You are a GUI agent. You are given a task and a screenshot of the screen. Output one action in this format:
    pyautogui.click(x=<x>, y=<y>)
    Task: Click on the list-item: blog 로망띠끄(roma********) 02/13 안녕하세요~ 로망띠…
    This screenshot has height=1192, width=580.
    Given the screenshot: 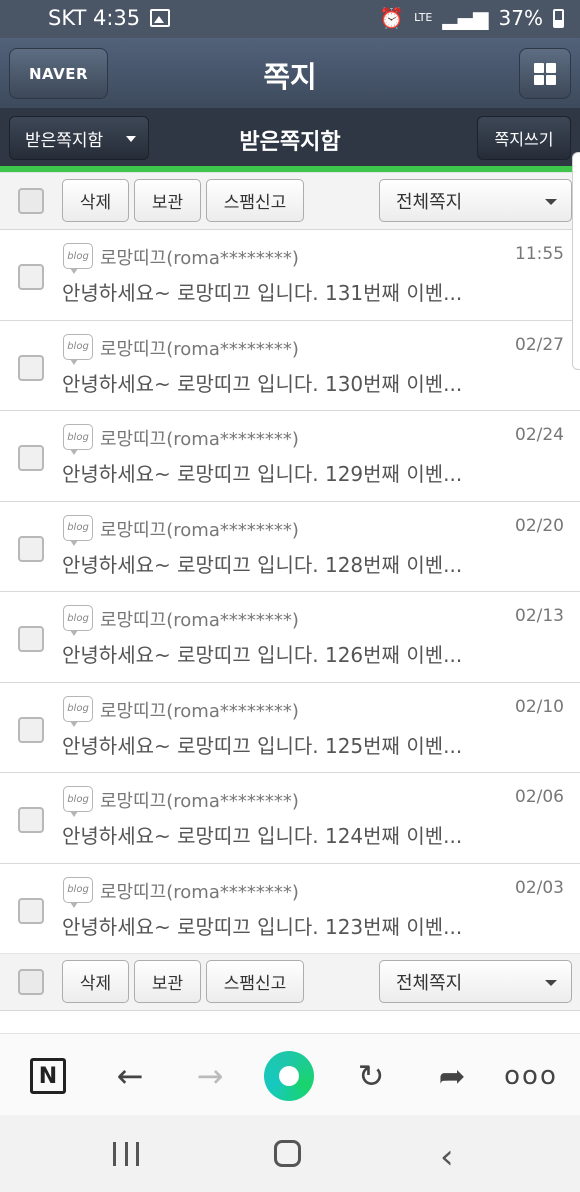 What is the action you would take?
    pyautogui.click(x=290, y=637)
    